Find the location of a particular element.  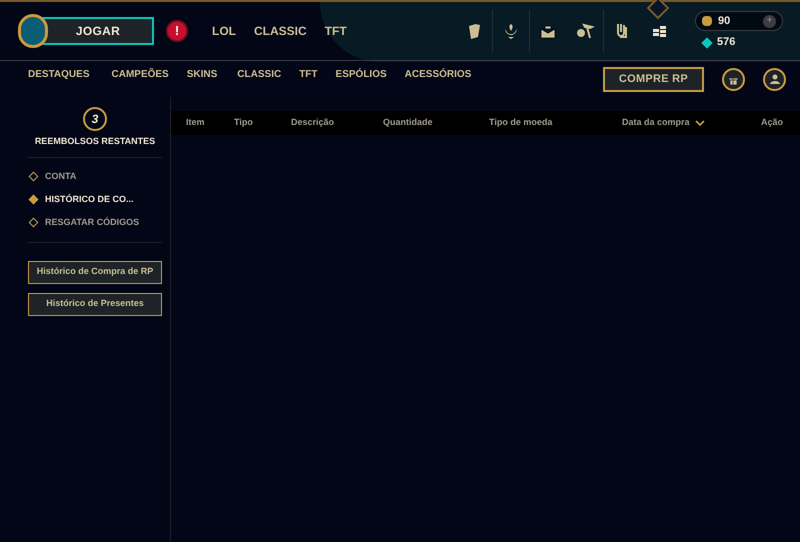

person-icon is located at coordinates (774, 79).